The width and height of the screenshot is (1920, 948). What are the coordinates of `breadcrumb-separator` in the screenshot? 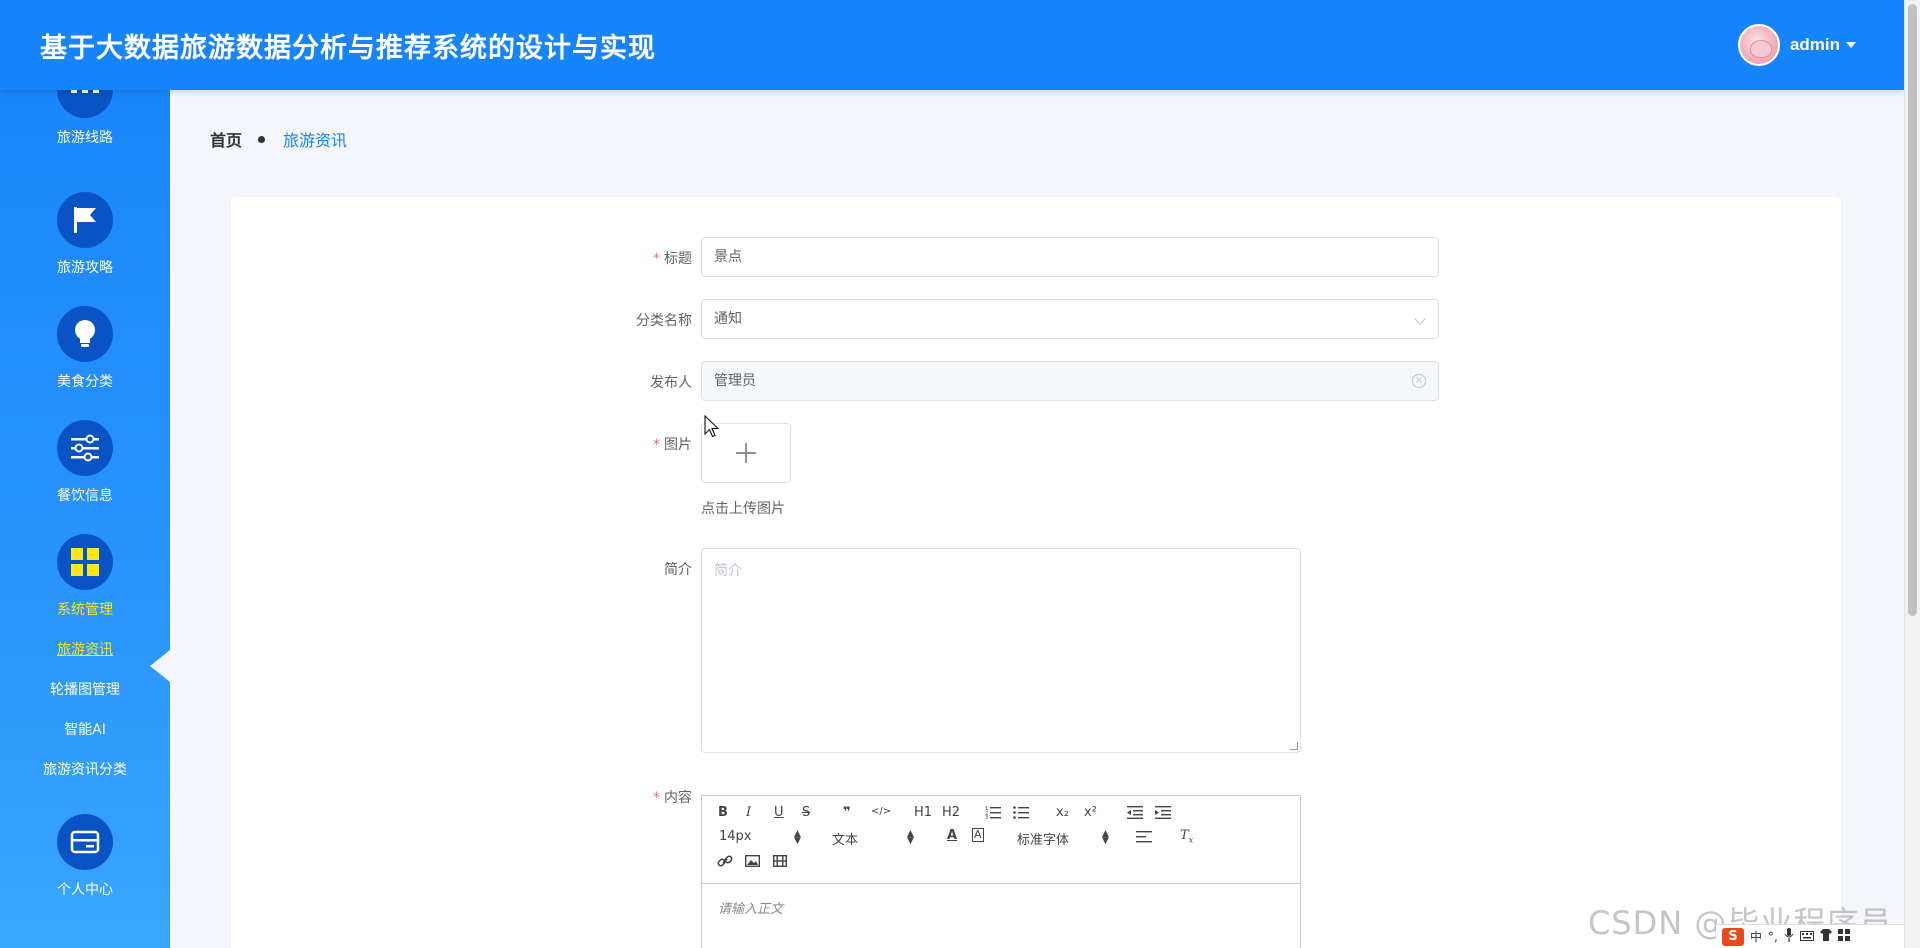 It's located at (262, 139).